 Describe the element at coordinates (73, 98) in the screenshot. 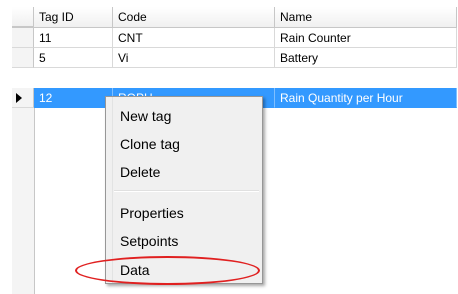

I see `table-row-cell-id: 12` at that location.